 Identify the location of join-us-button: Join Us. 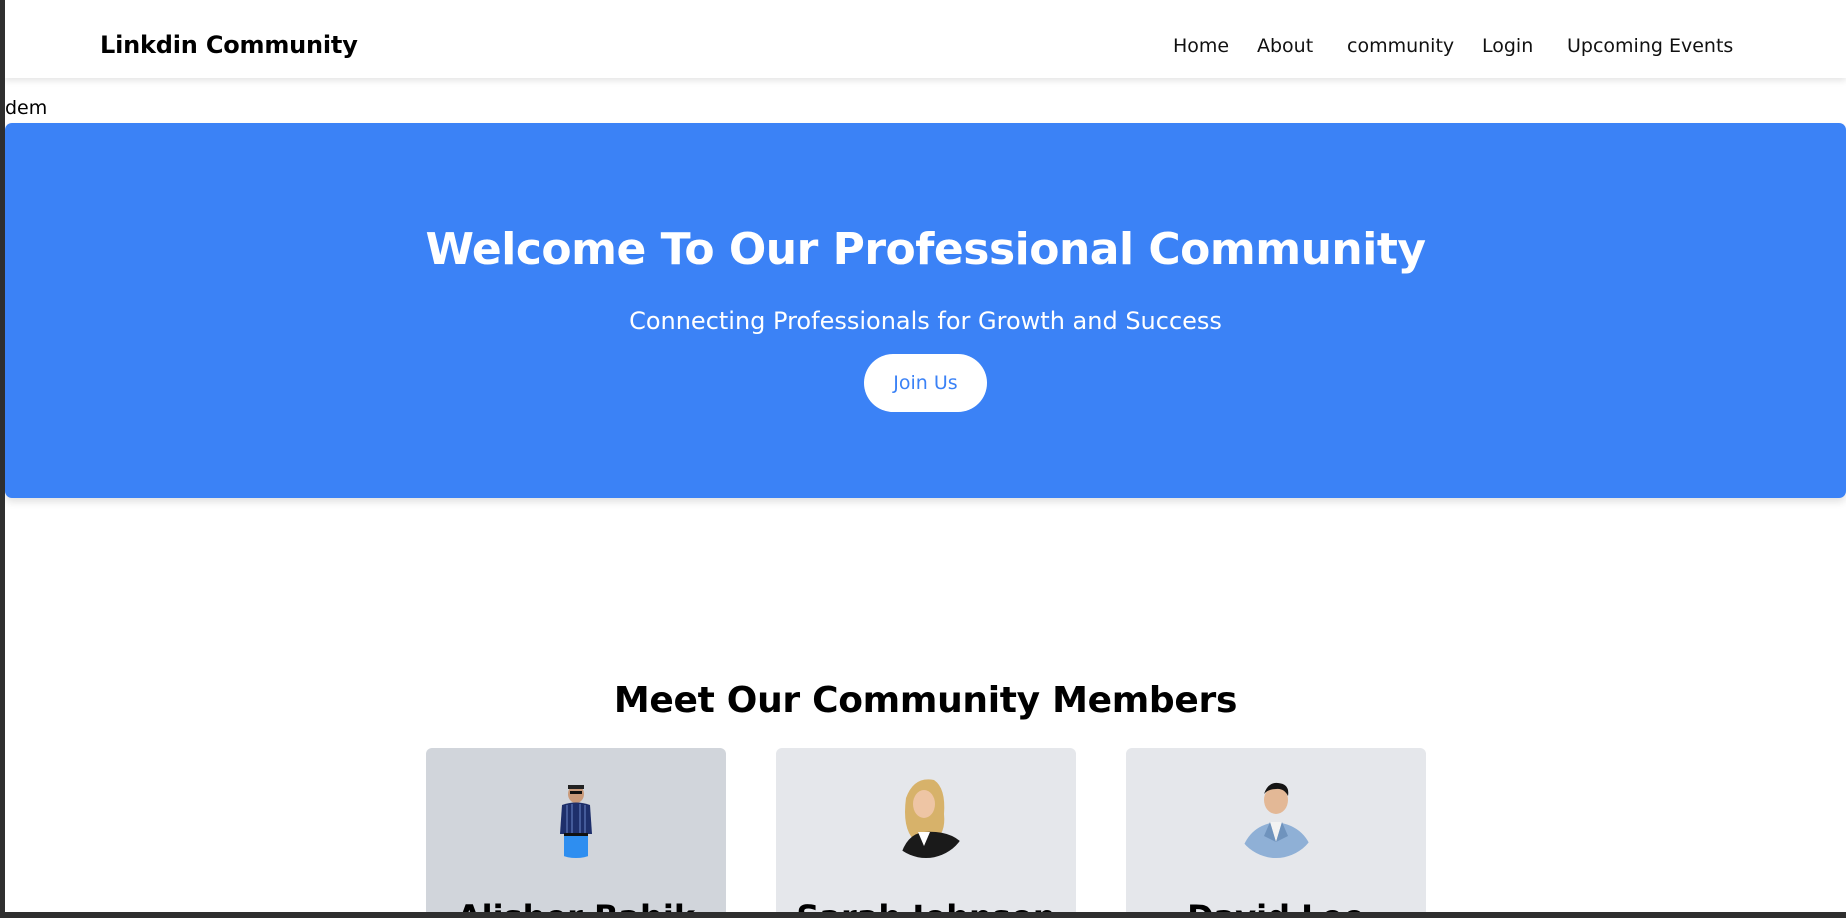
(925, 383).